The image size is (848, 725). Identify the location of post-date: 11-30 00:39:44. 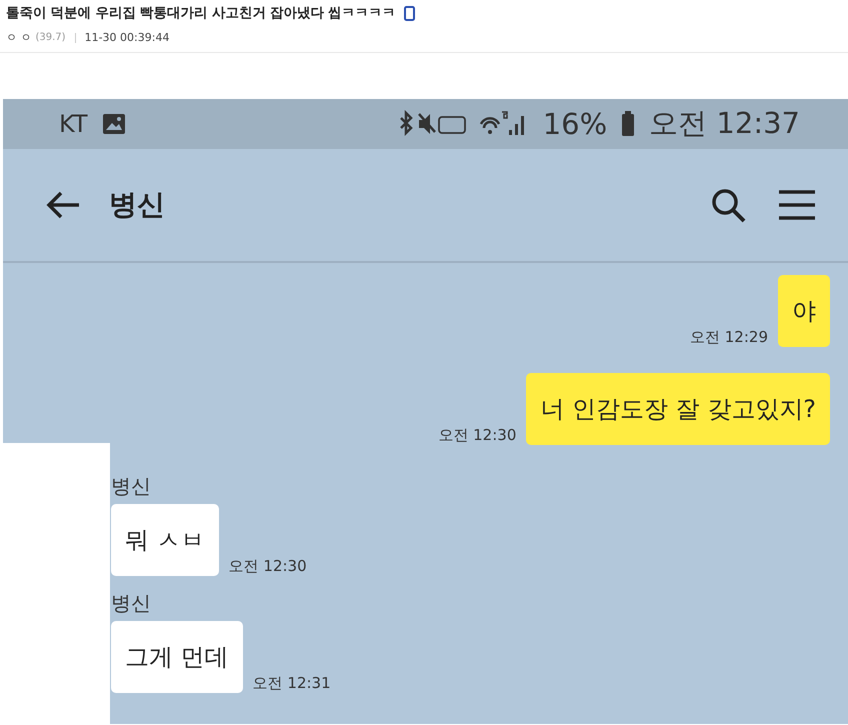
(127, 37).